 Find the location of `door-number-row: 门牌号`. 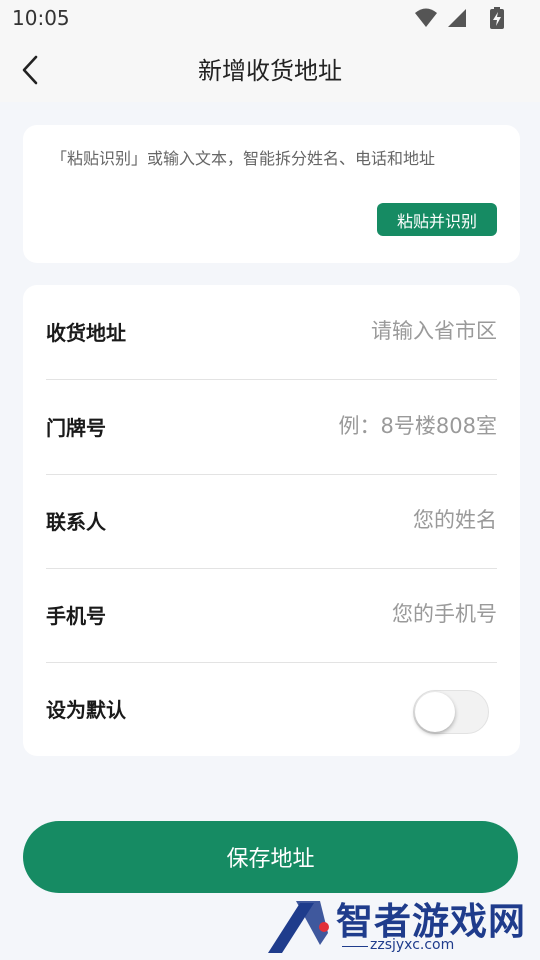

door-number-row: 门牌号 is located at coordinates (271, 427).